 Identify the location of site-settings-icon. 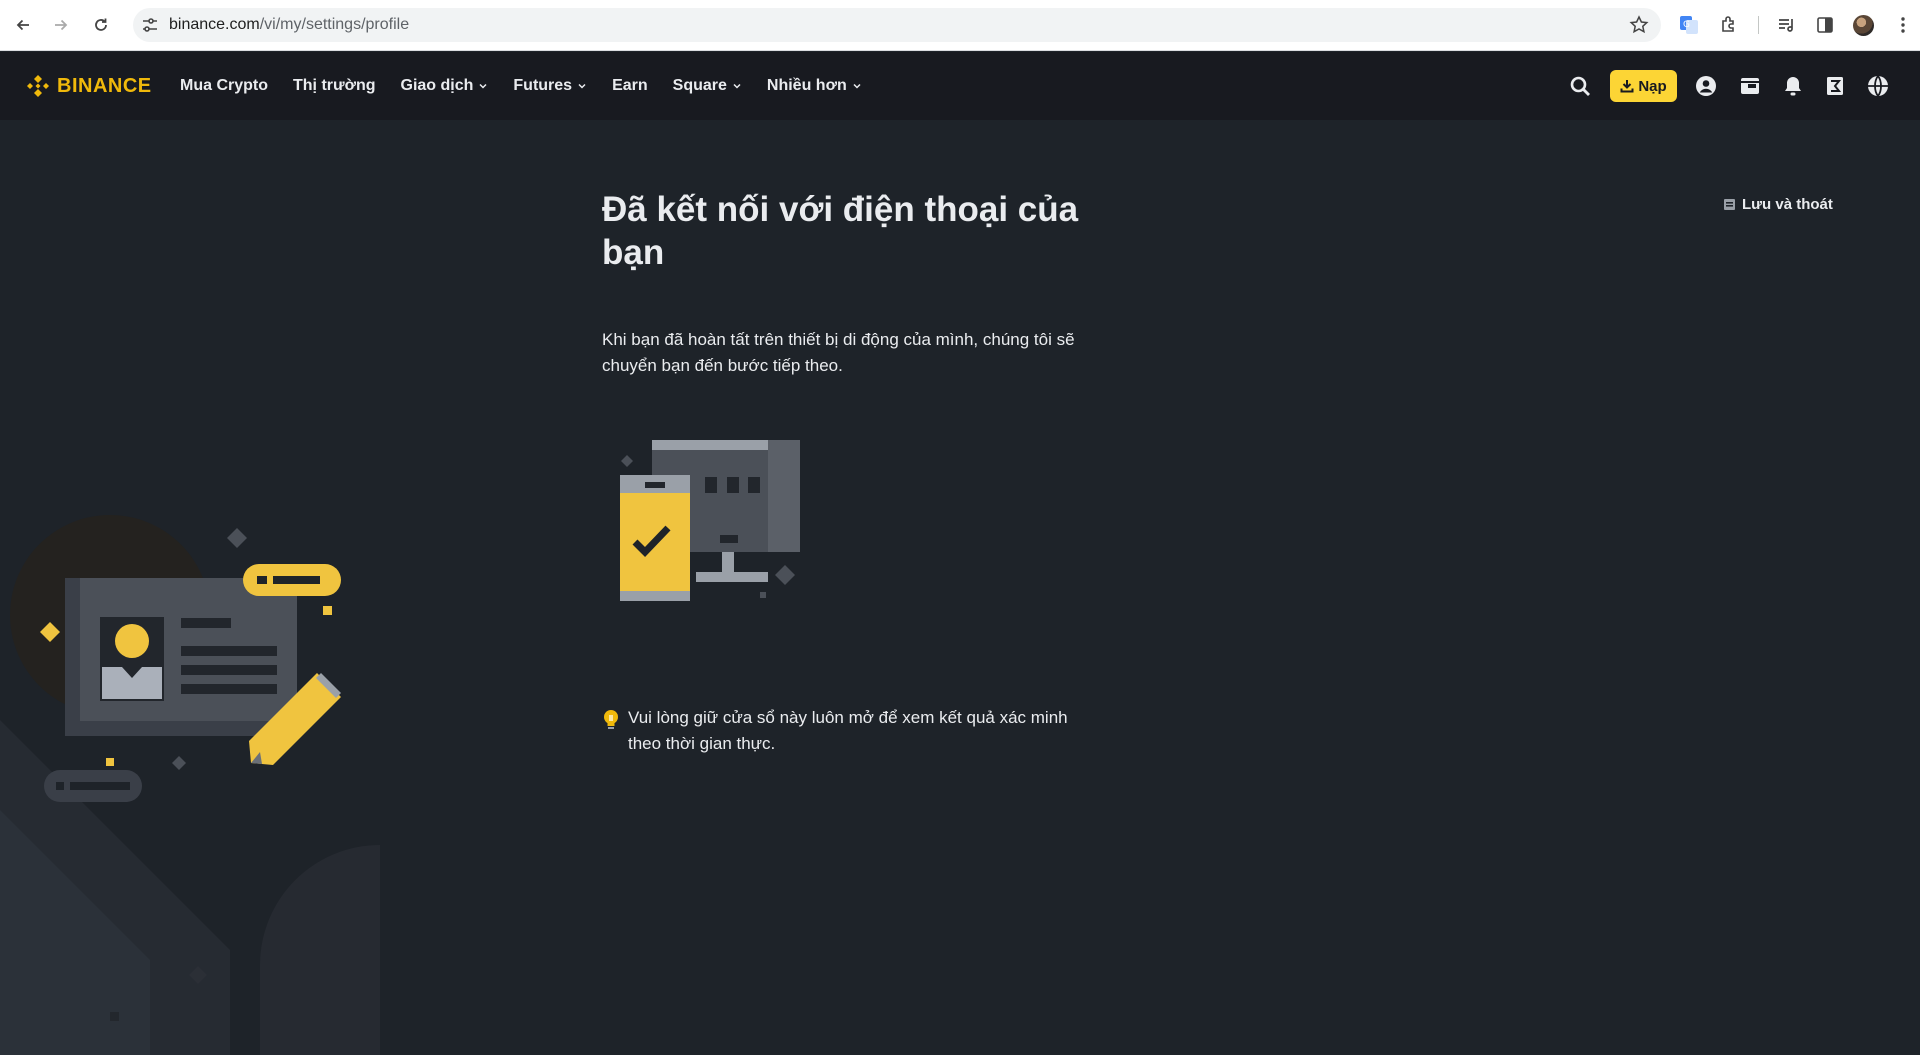
(150, 25).